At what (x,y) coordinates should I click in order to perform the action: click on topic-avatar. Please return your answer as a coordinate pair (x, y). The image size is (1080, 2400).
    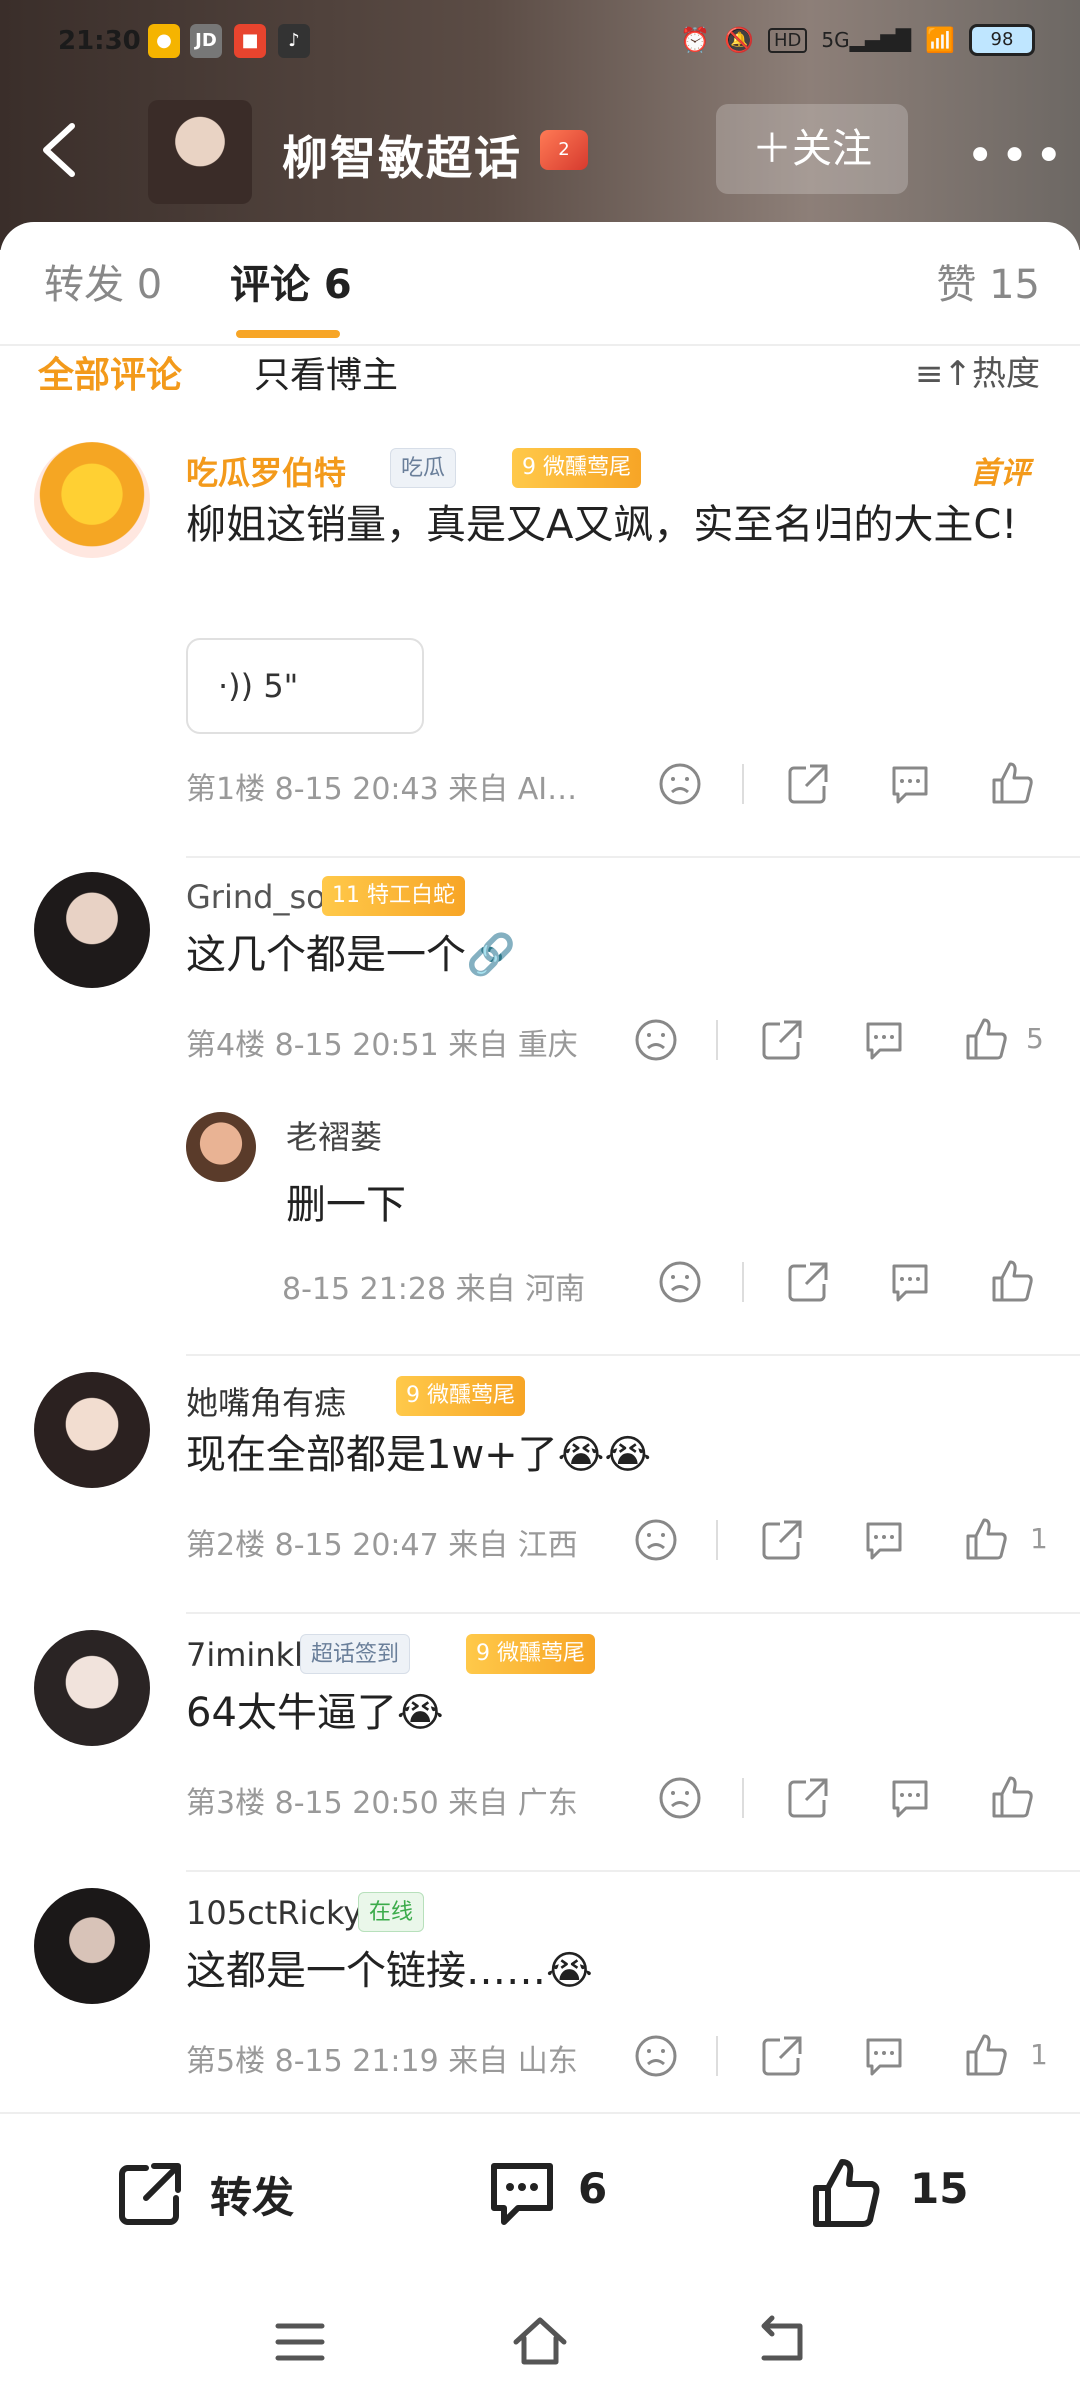
    Looking at the image, I should click on (200, 152).